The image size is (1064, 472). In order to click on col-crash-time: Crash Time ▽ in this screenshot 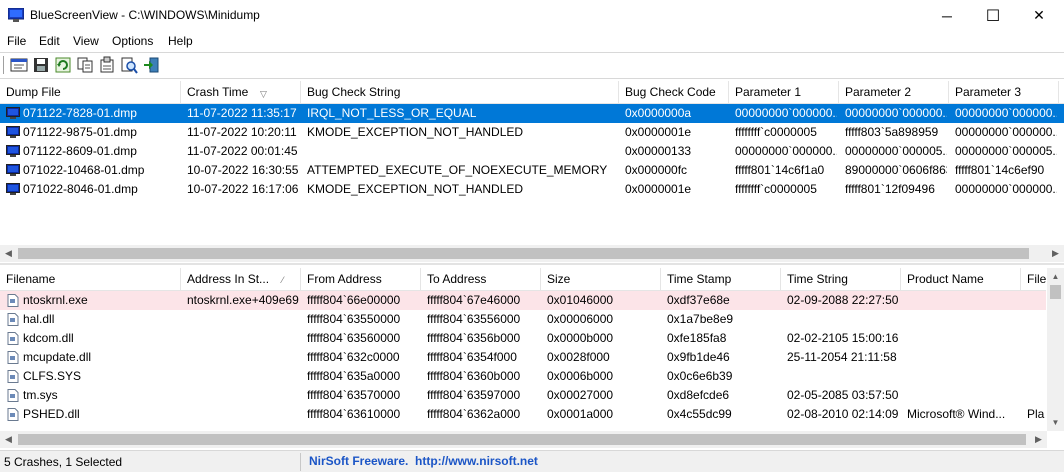, I will do `click(241, 92)`.